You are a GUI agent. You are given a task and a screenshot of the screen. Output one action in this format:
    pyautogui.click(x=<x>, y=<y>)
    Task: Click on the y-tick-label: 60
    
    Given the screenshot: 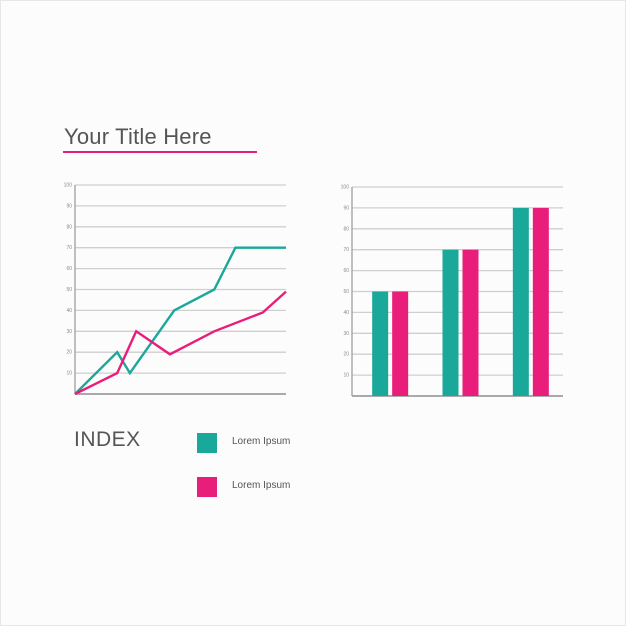 What is the action you would take?
    pyautogui.click(x=346, y=271)
    